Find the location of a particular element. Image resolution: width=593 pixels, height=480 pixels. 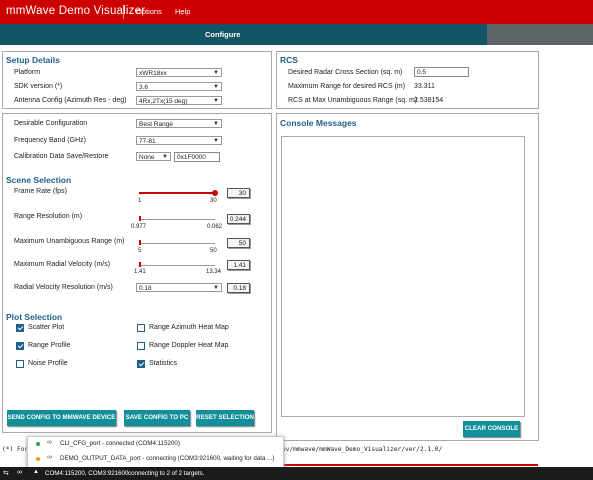

range-resolution-value: 0.244 is located at coordinates (238, 219).